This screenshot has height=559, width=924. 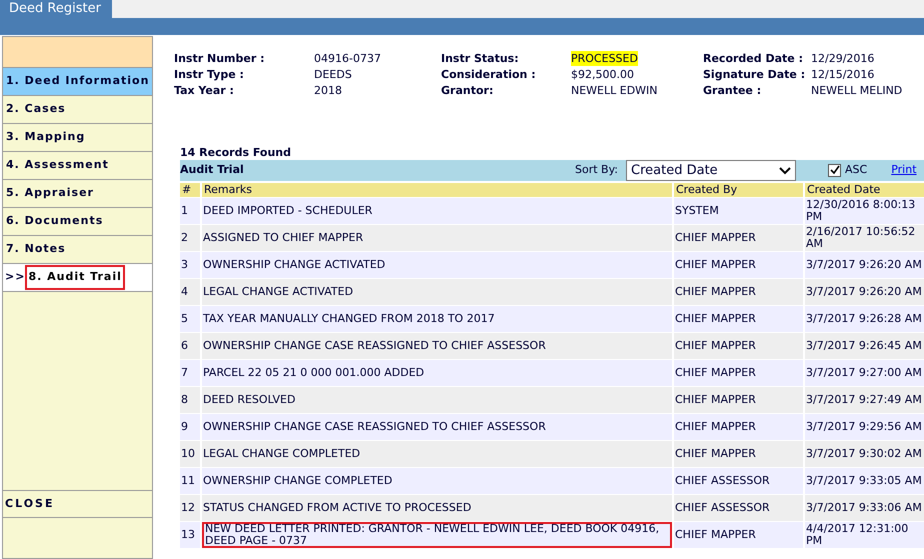 What do you see at coordinates (184, 400) in the screenshot?
I see `table-cell: 8` at bounding box center [184, 400].